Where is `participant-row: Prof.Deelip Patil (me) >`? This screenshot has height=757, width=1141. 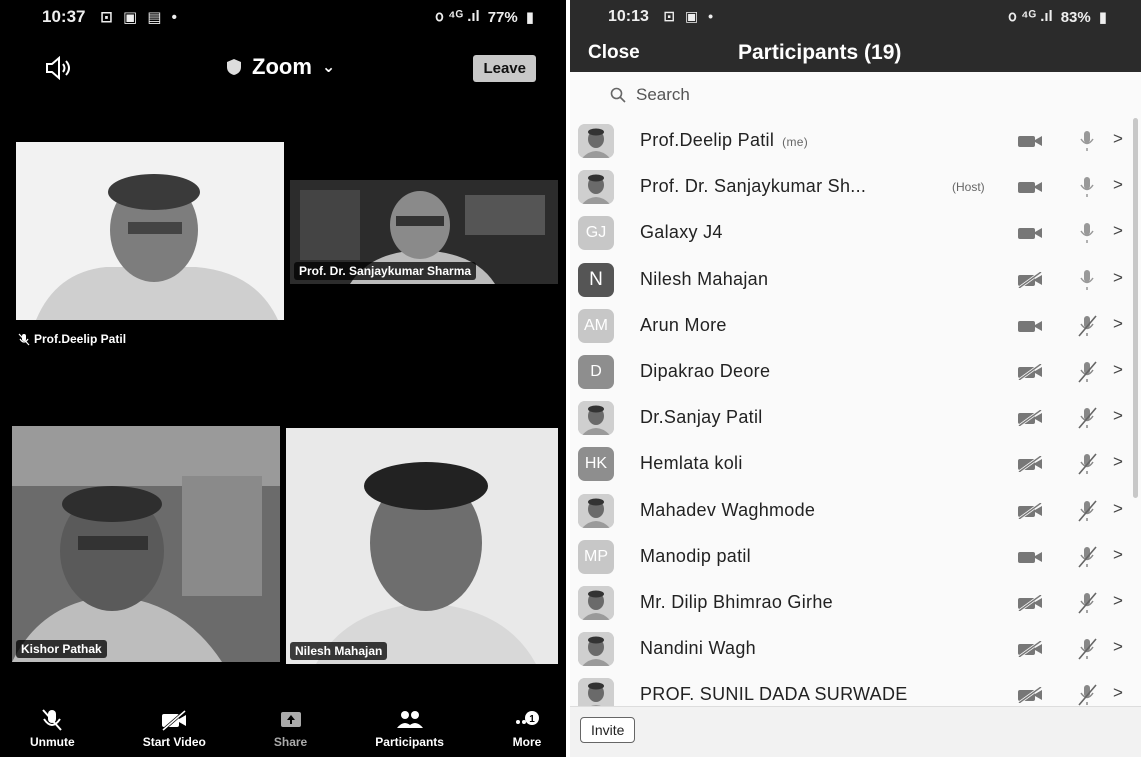
participant-row: Prof.Deelip Patil (me) > is located at coordinates (855, 141).